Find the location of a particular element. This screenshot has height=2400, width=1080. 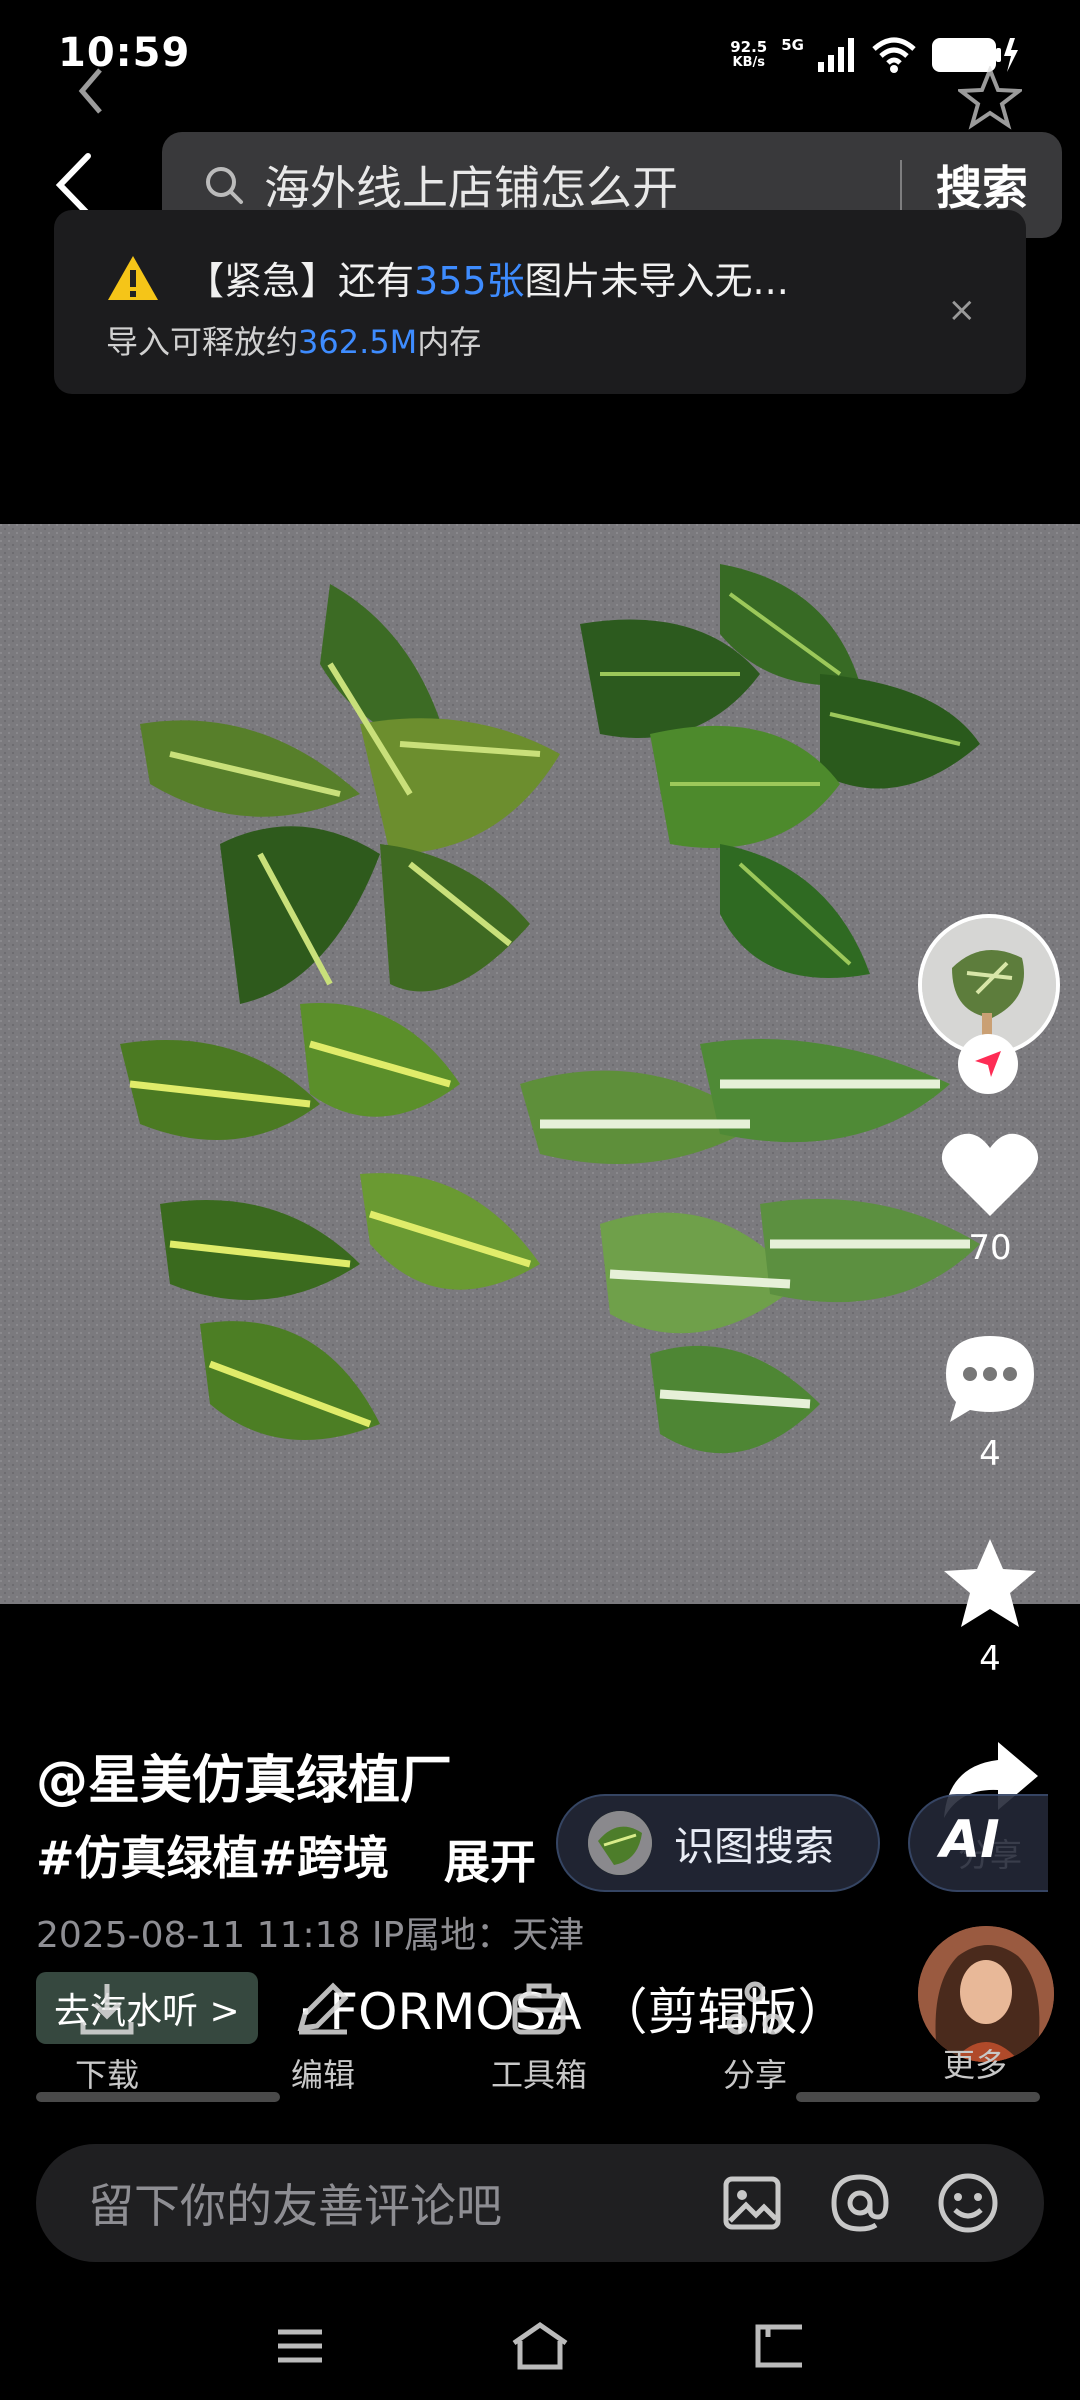

image-icon is located at coordinates (752, 2203).